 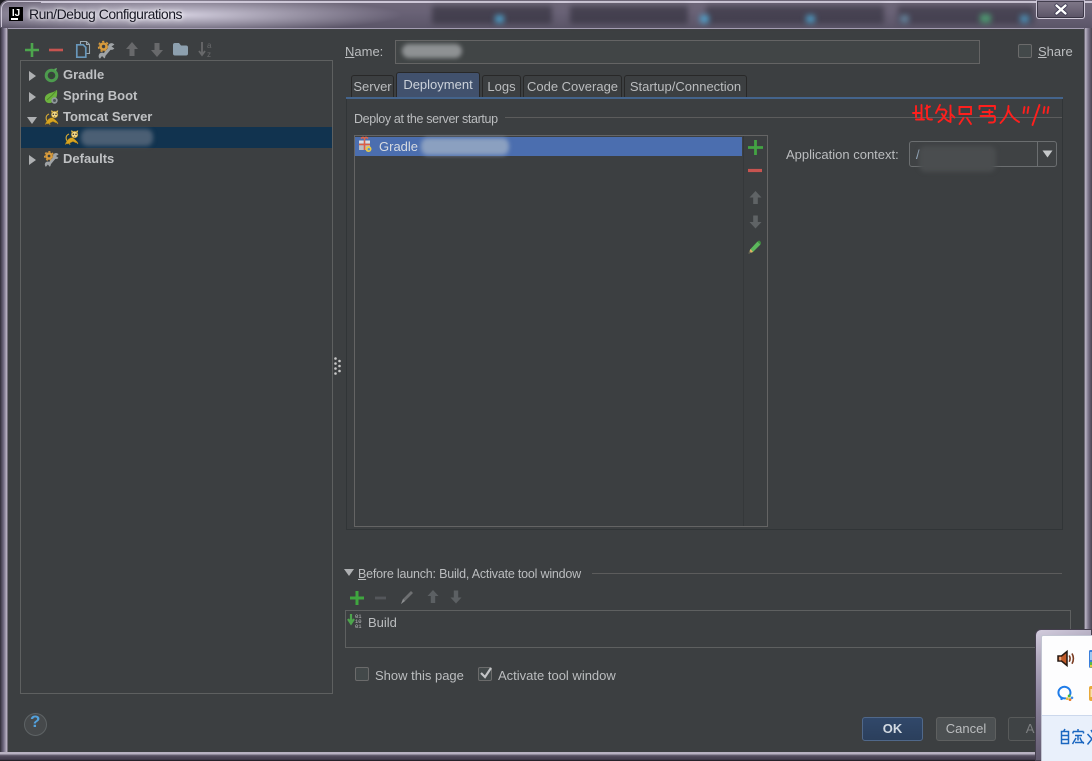 What do you see at coordinates (209, 45) in the screenshot?
I see `svg-text: a` at bounding box center [209, 45].